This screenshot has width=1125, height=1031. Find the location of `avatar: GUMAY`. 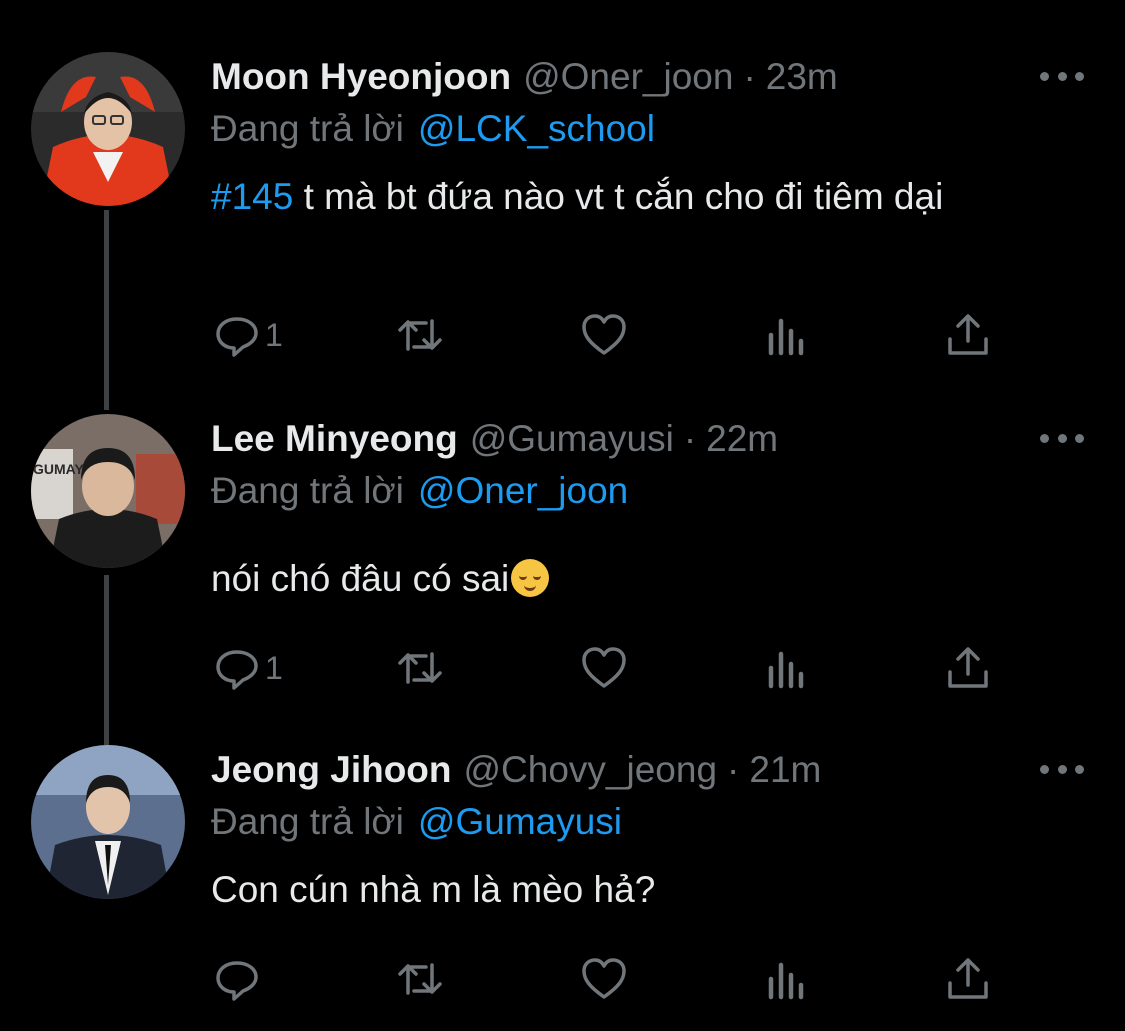

avatar: GUMAY is located at coordinates (108, 491).